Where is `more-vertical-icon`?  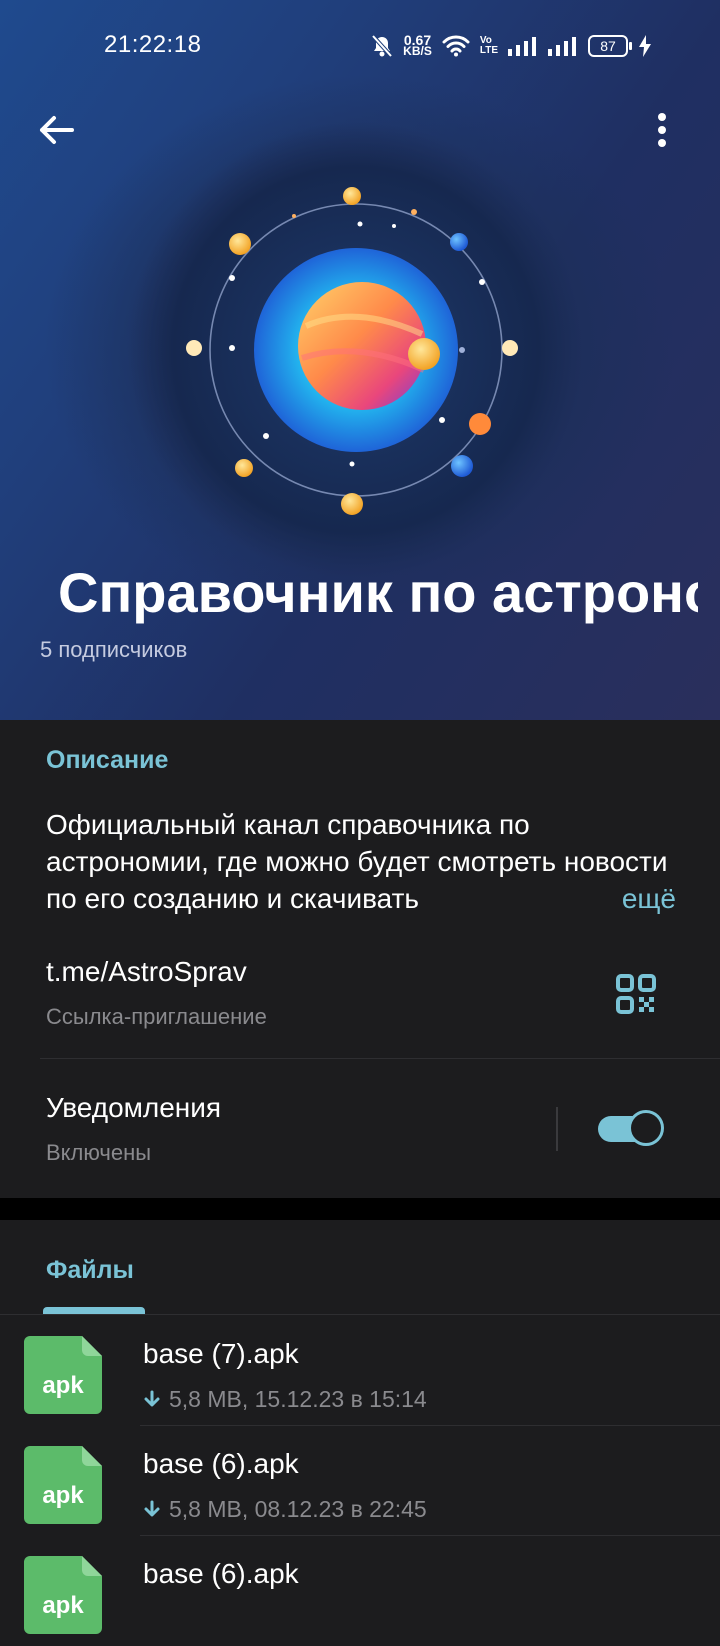
more-vertical-icon is located at coordinates (662, 130).